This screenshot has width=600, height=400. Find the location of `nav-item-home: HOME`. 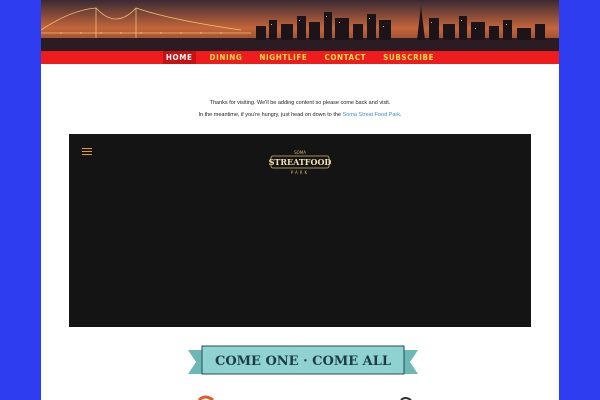

nav-item-home: HOME is located at coordinates (179, 57).